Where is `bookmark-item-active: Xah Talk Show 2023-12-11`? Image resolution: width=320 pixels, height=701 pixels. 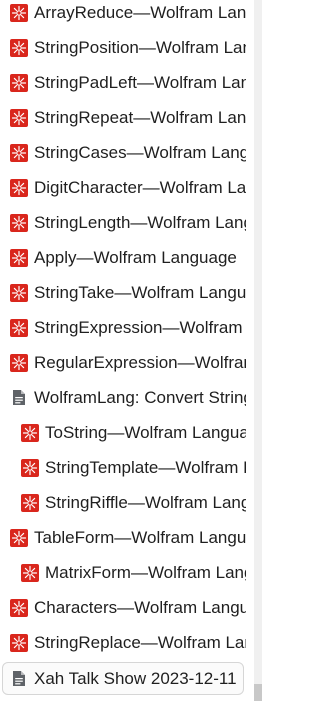
bookmark-item-active: Xah Talk Show 2023-12-11 is located at coordinates (123, 678).